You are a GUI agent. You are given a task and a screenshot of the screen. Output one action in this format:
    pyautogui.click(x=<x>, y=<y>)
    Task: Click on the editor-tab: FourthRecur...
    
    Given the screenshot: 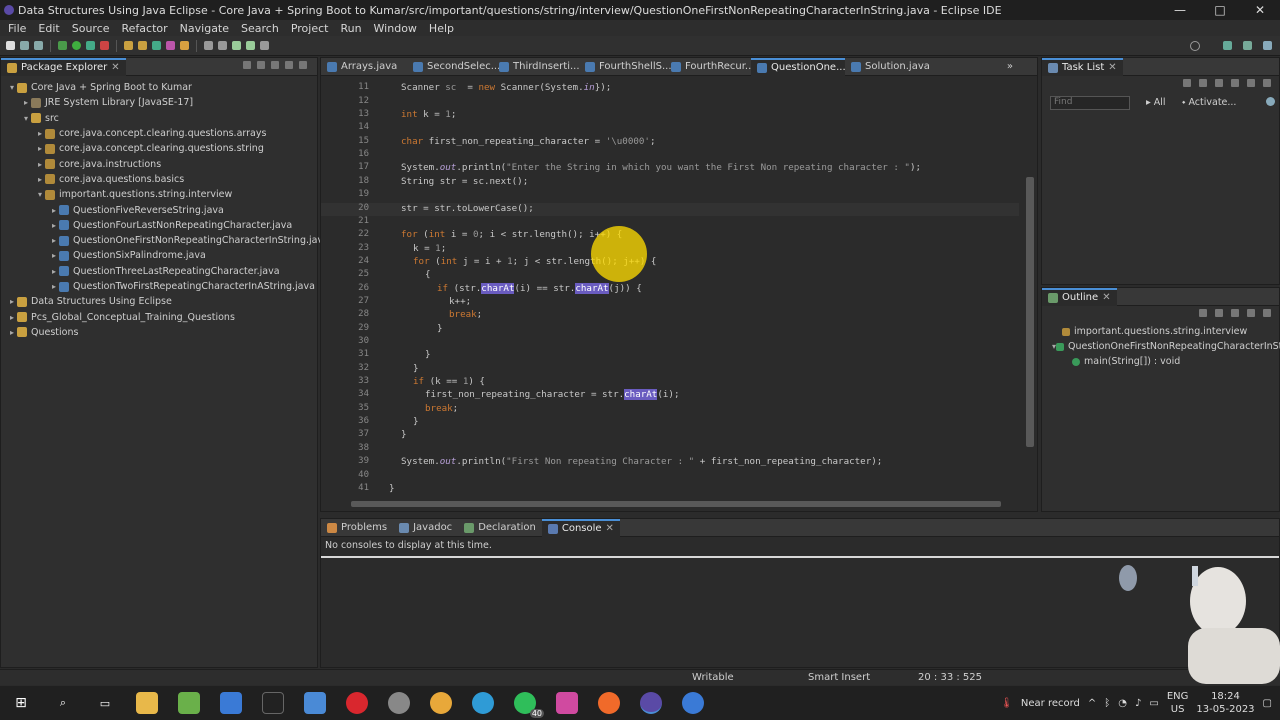 What is the action you would take?
    pyautogui.click(x=709, y=67)
    